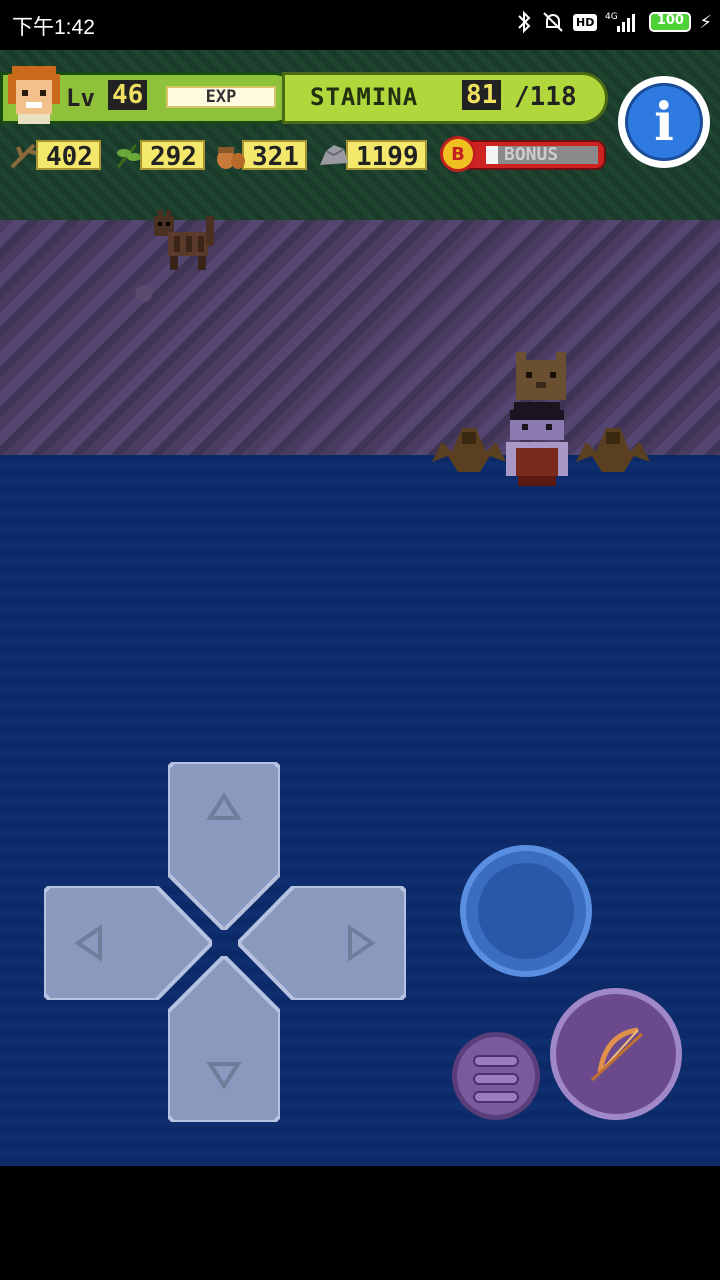 Image resolution: width=720 pixels, height=1280 pixels. What do you see at coordinates (80, 98) in the screenshot?
I see `level-label: Lv` at bounding box center [80, 98].